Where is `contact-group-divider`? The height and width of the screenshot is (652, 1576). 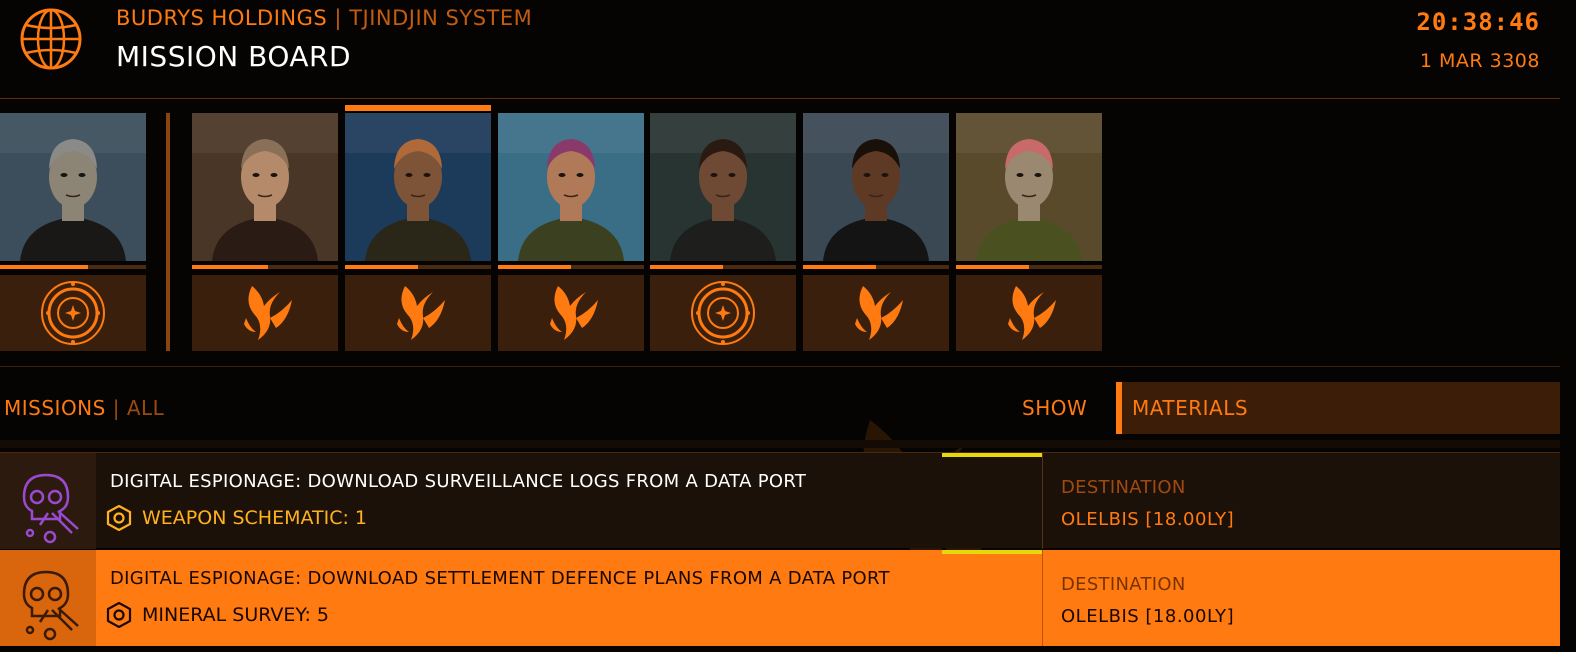 contact-group-divider is located at coordinates (168, 232).